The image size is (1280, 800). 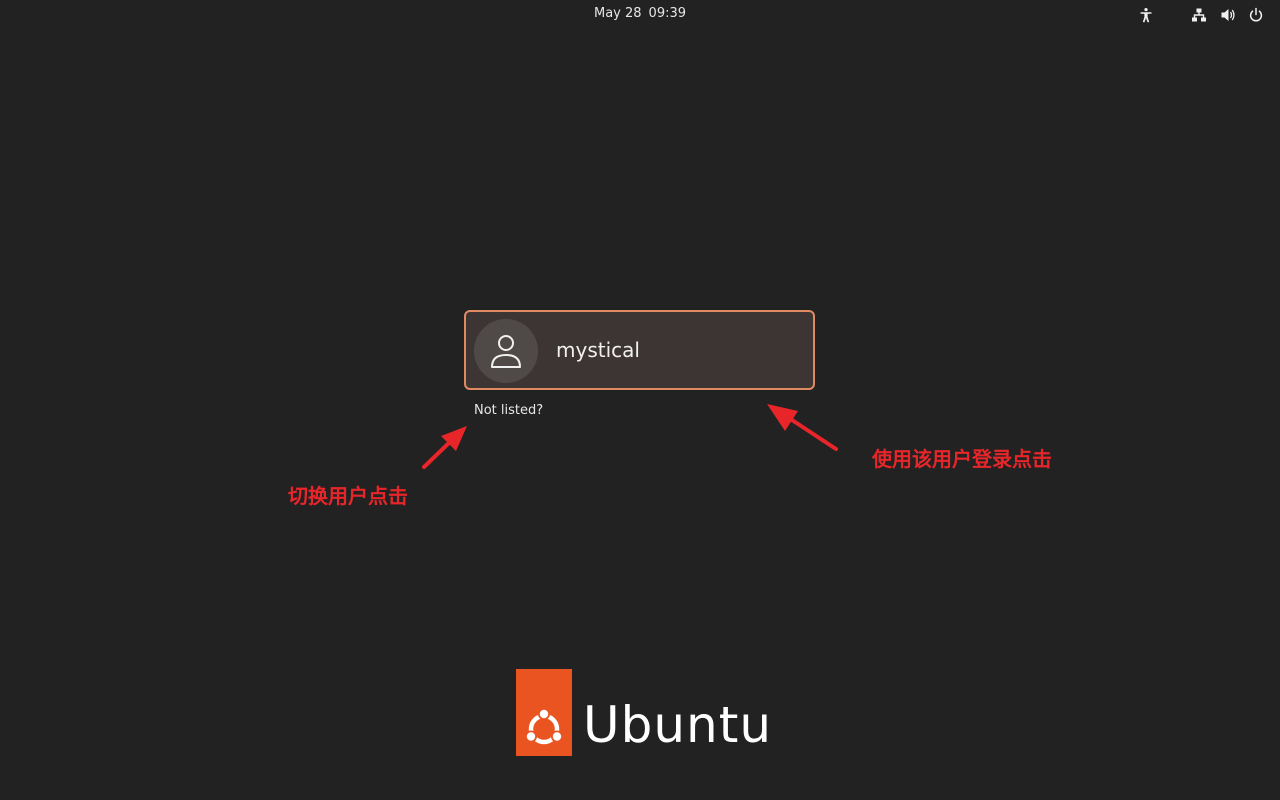 I want to click on ubuntu-wordmark: Ubuntu, so click(x=678, y=725).